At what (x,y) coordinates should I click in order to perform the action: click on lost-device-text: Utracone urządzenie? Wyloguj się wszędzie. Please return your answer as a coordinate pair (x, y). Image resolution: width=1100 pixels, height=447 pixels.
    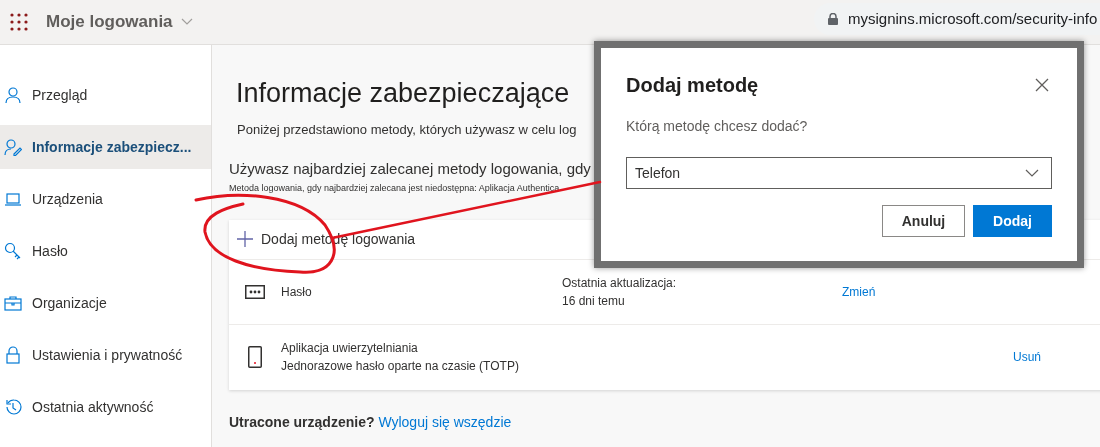
    Looking at the image, I should click on (370, 422).